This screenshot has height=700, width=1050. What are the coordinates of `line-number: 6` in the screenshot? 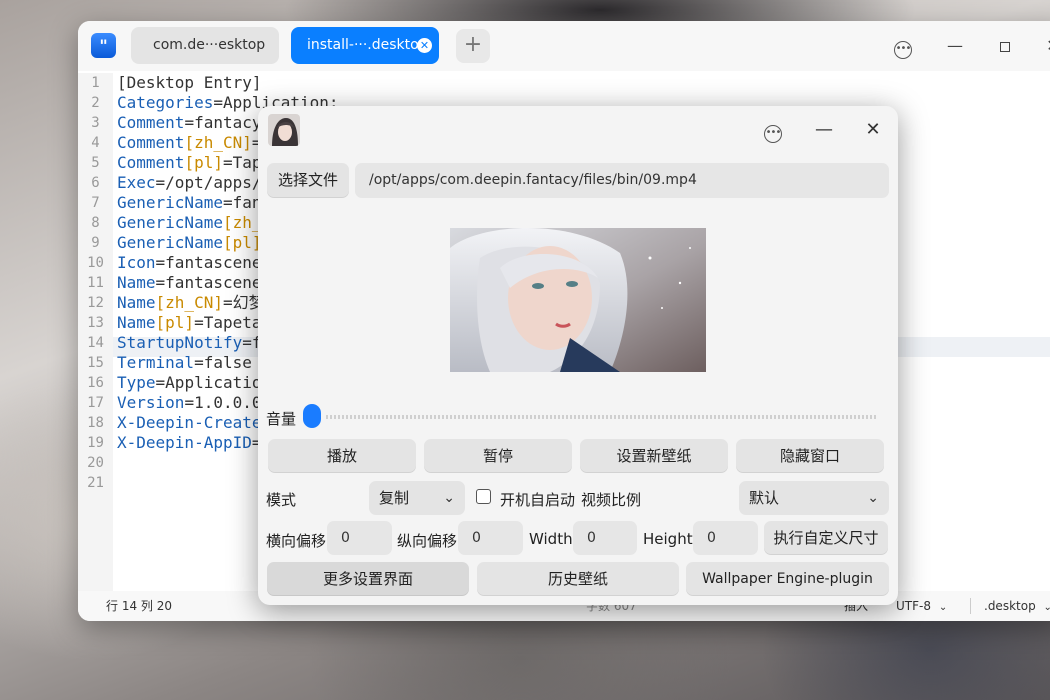 It's located at (95, 183).